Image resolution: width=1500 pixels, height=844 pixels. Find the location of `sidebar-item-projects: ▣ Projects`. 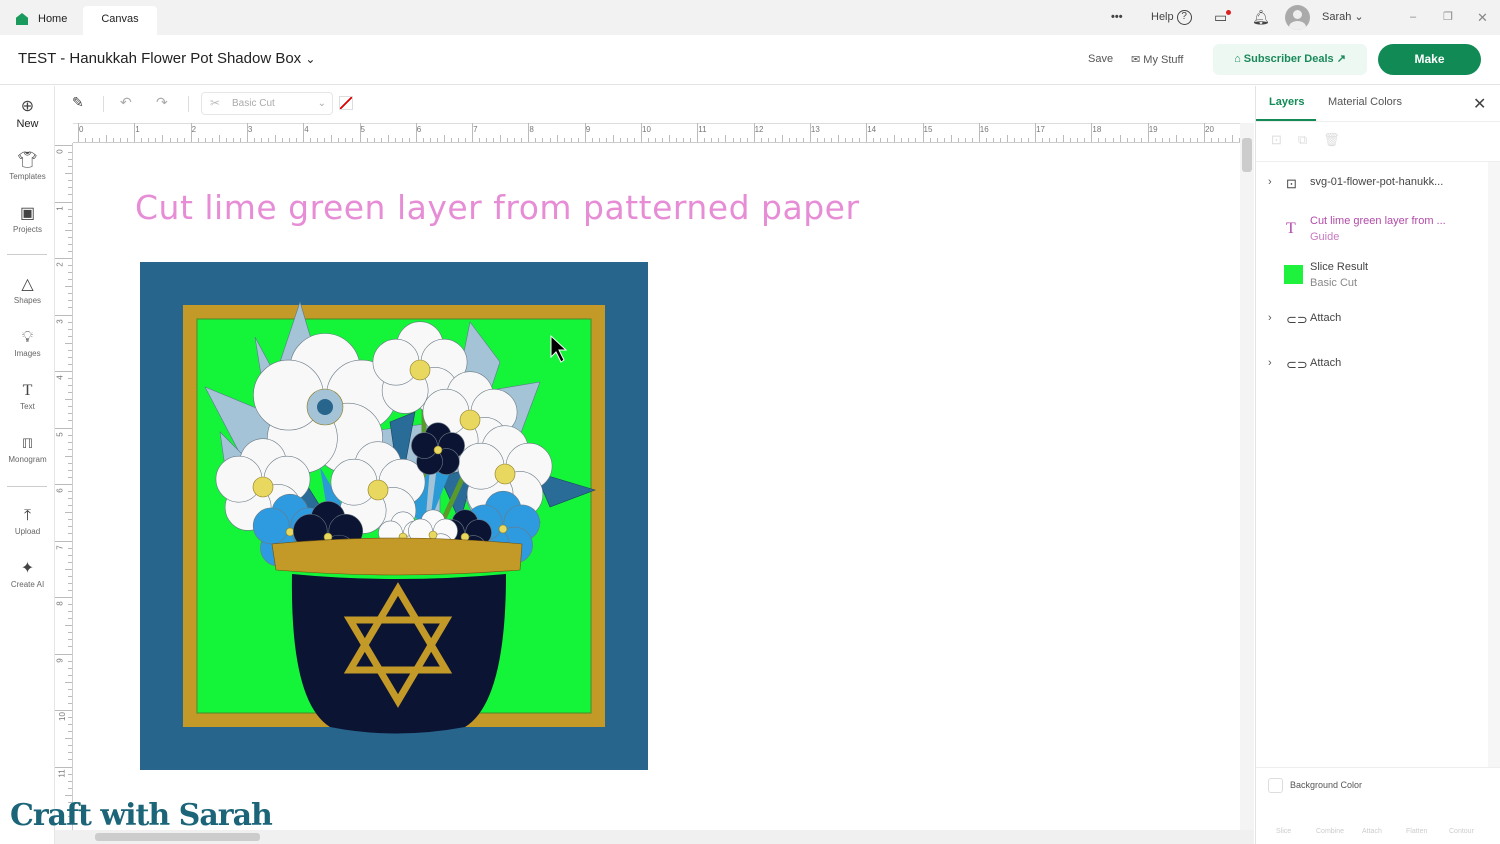

sidebar-item-projects: ▣ Projects is located at coordinates (27, 219).